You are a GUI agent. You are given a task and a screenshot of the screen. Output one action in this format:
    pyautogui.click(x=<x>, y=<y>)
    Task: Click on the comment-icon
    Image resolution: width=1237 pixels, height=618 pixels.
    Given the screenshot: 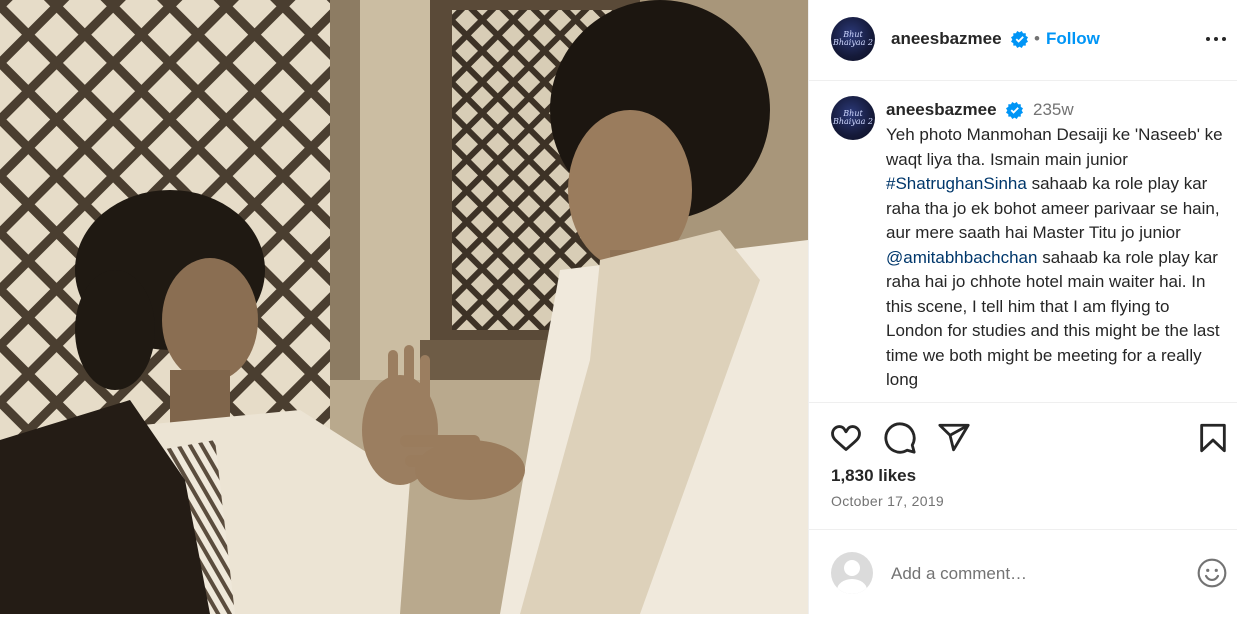 What is the action you would take?
    pyautogui.click(x=900, y=438)
    